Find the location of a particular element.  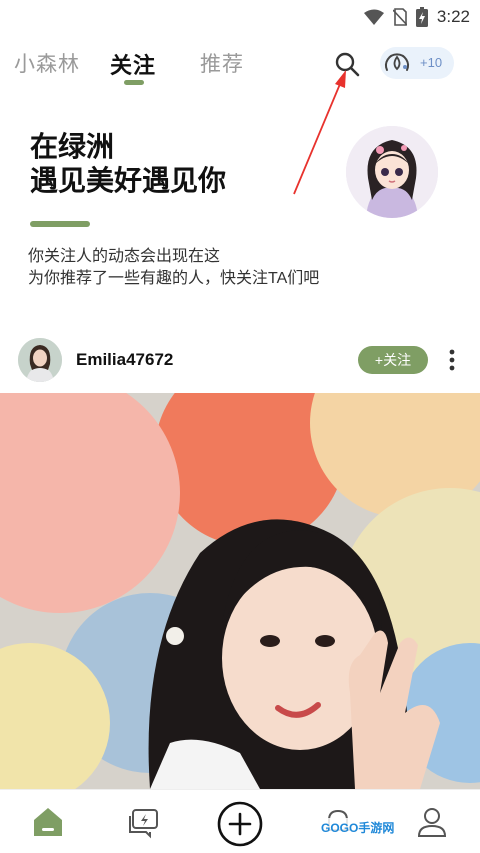

search-button is located at coordinates (347, 64).